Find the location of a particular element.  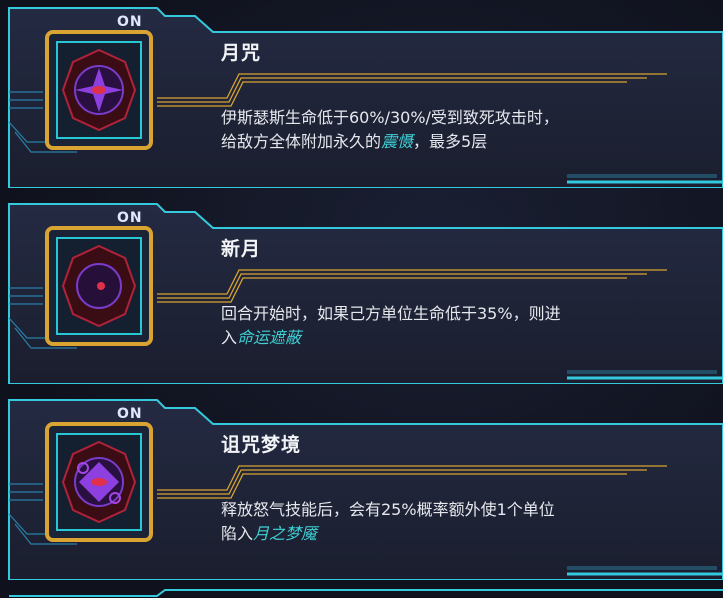

keyword-link: 月之梦魇 is located at coordinates (285, 533).